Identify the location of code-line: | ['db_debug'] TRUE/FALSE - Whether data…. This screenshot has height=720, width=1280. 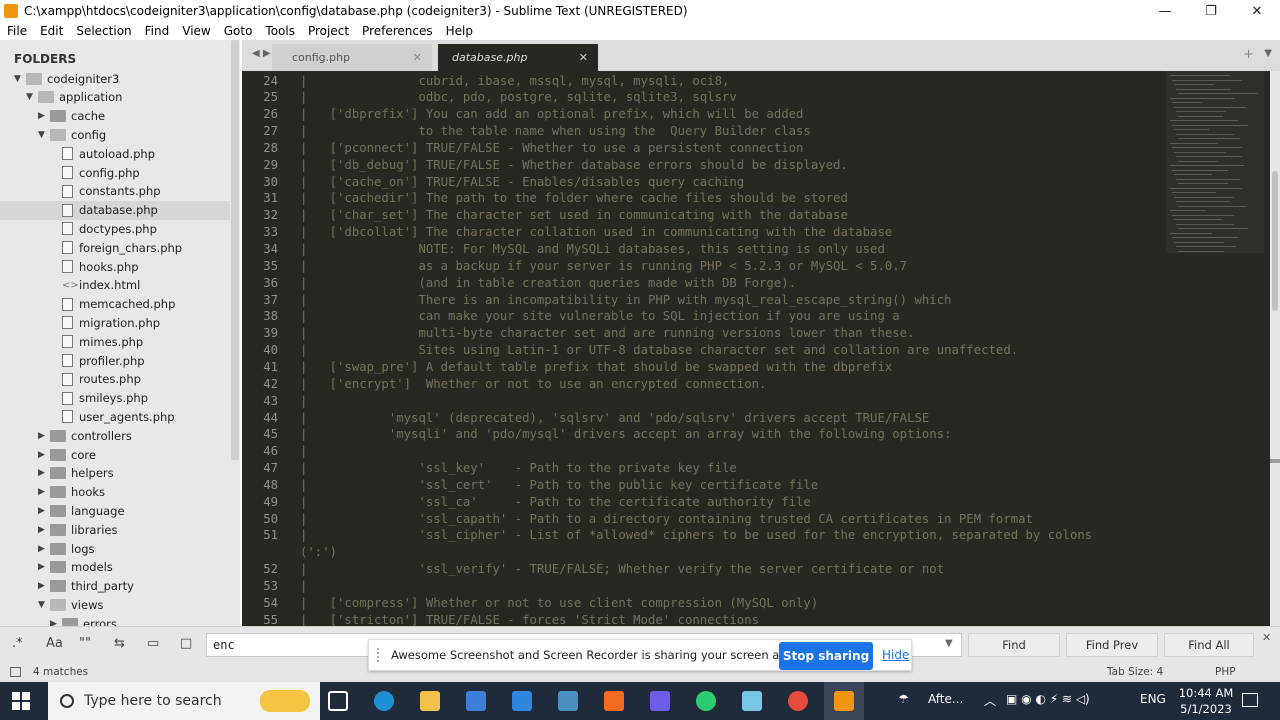
(574, 165).